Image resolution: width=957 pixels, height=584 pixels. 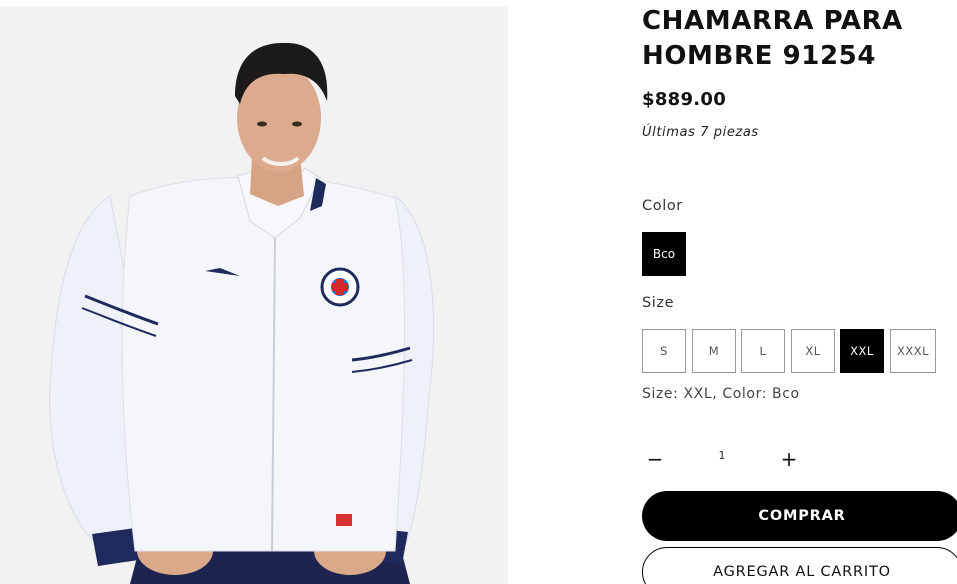 I want to click on selection-summary: Size: XXL, Color: Bco, so click(x=721, y=394).